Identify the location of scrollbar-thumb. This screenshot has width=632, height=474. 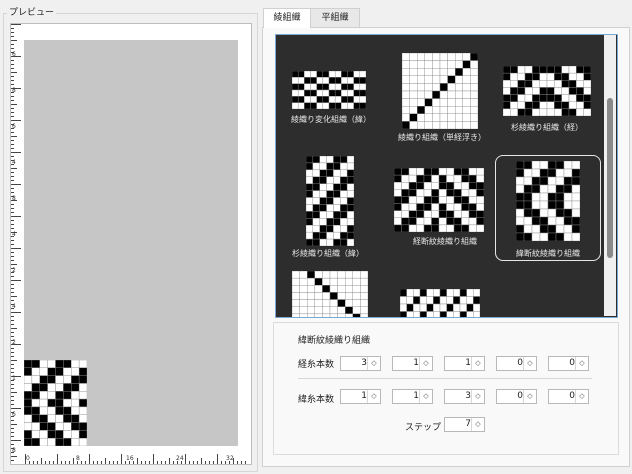
(610, 178).